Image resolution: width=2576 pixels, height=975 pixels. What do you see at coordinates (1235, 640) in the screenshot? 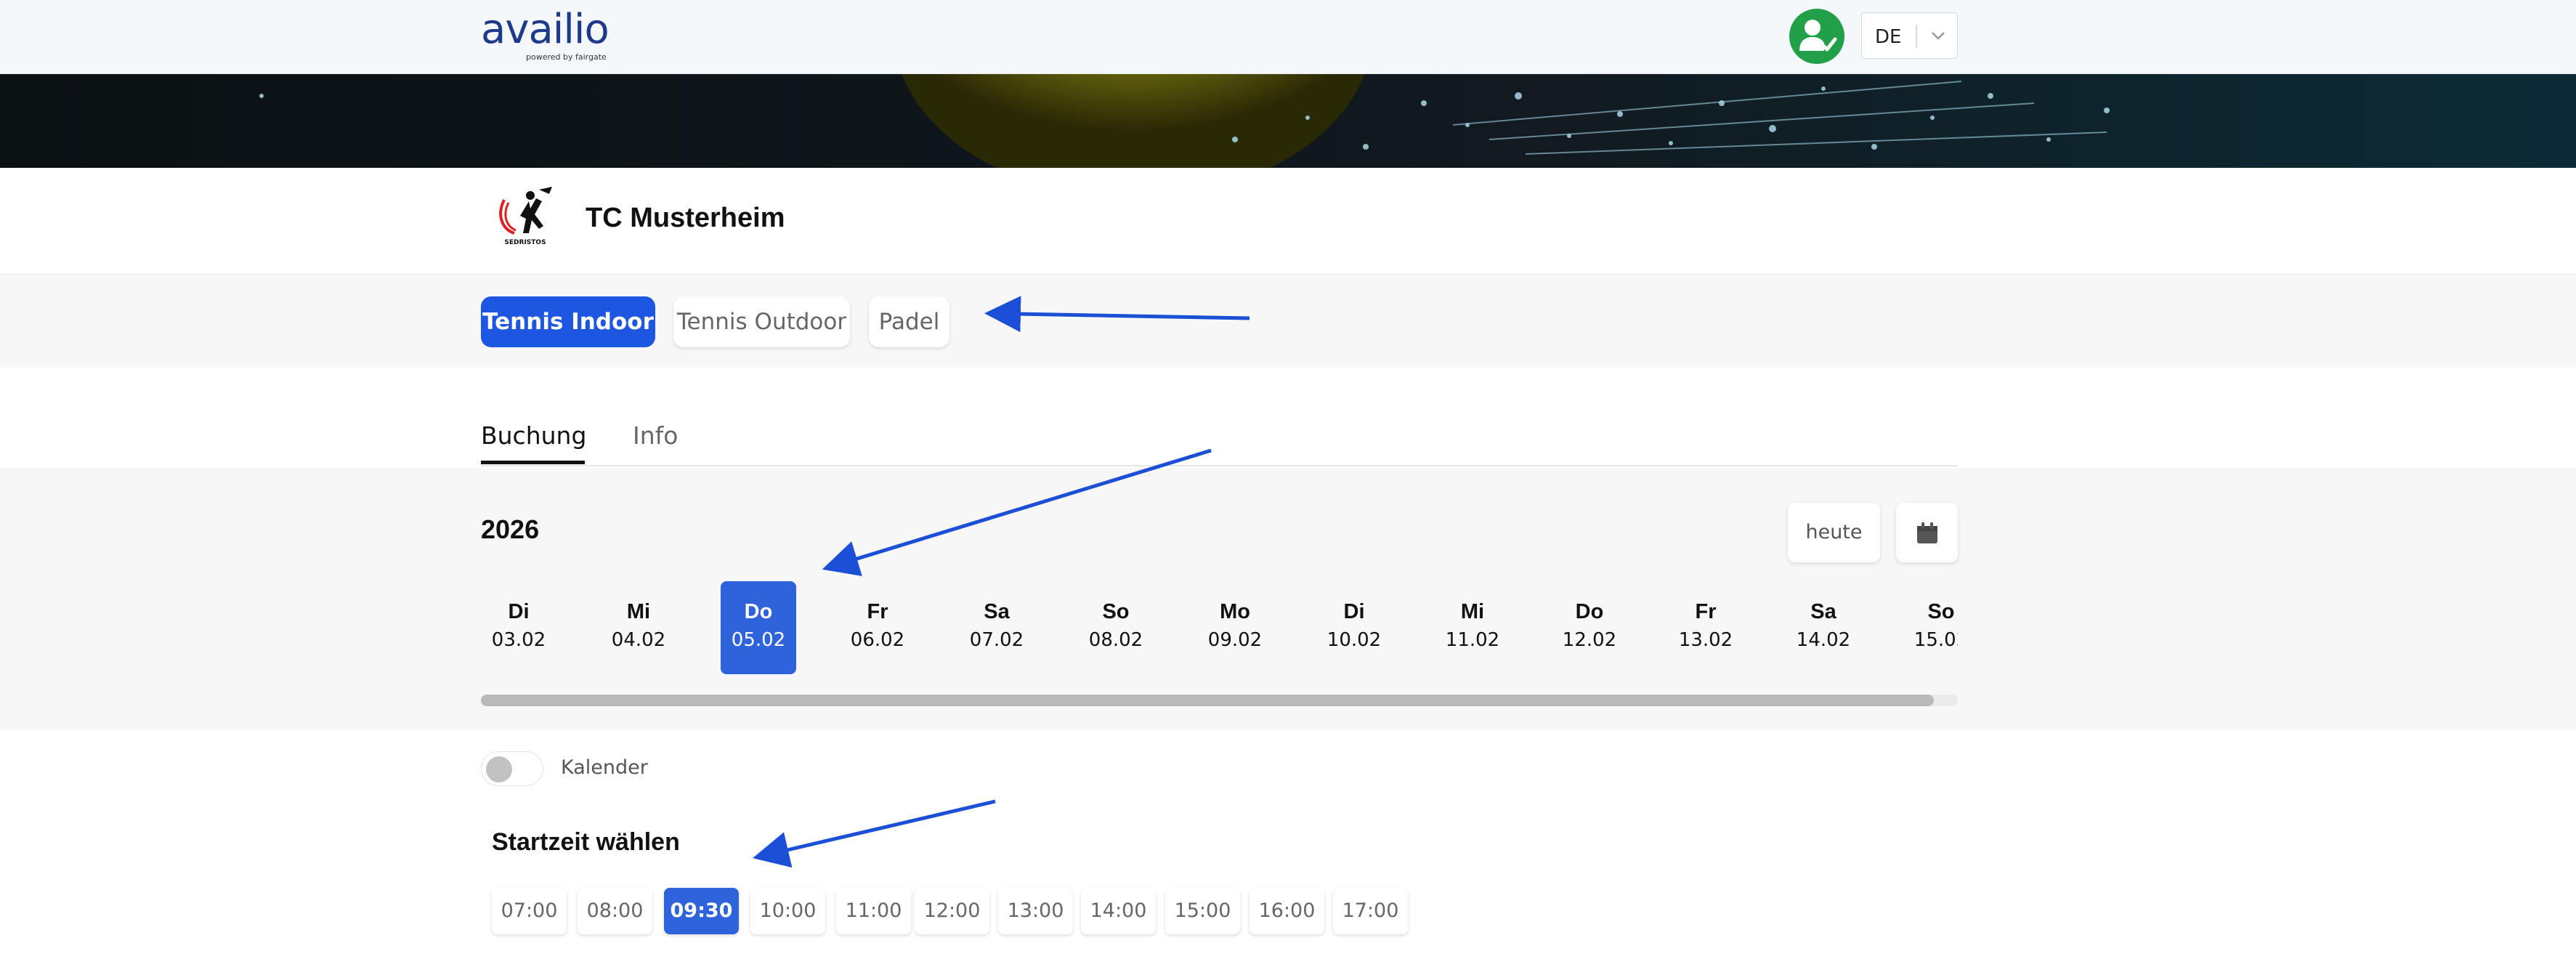
I see `day-date: 09.02` at bounding box center [1235, 640].